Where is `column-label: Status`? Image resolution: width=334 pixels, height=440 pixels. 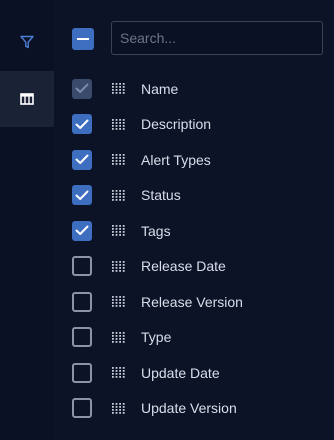 column-label: Status is located at coordinates (161, 195).